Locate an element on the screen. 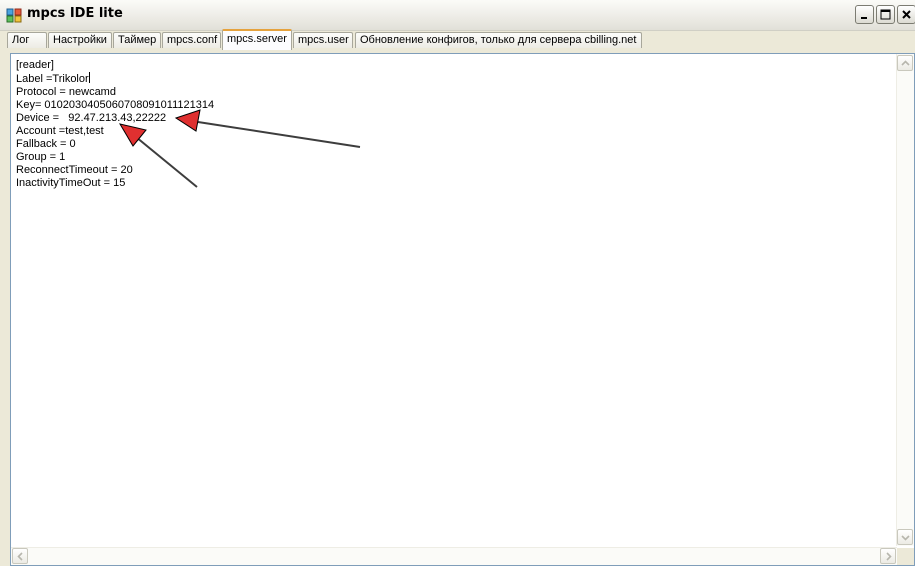  scroll-left-button is located at coordinates (20, 556).